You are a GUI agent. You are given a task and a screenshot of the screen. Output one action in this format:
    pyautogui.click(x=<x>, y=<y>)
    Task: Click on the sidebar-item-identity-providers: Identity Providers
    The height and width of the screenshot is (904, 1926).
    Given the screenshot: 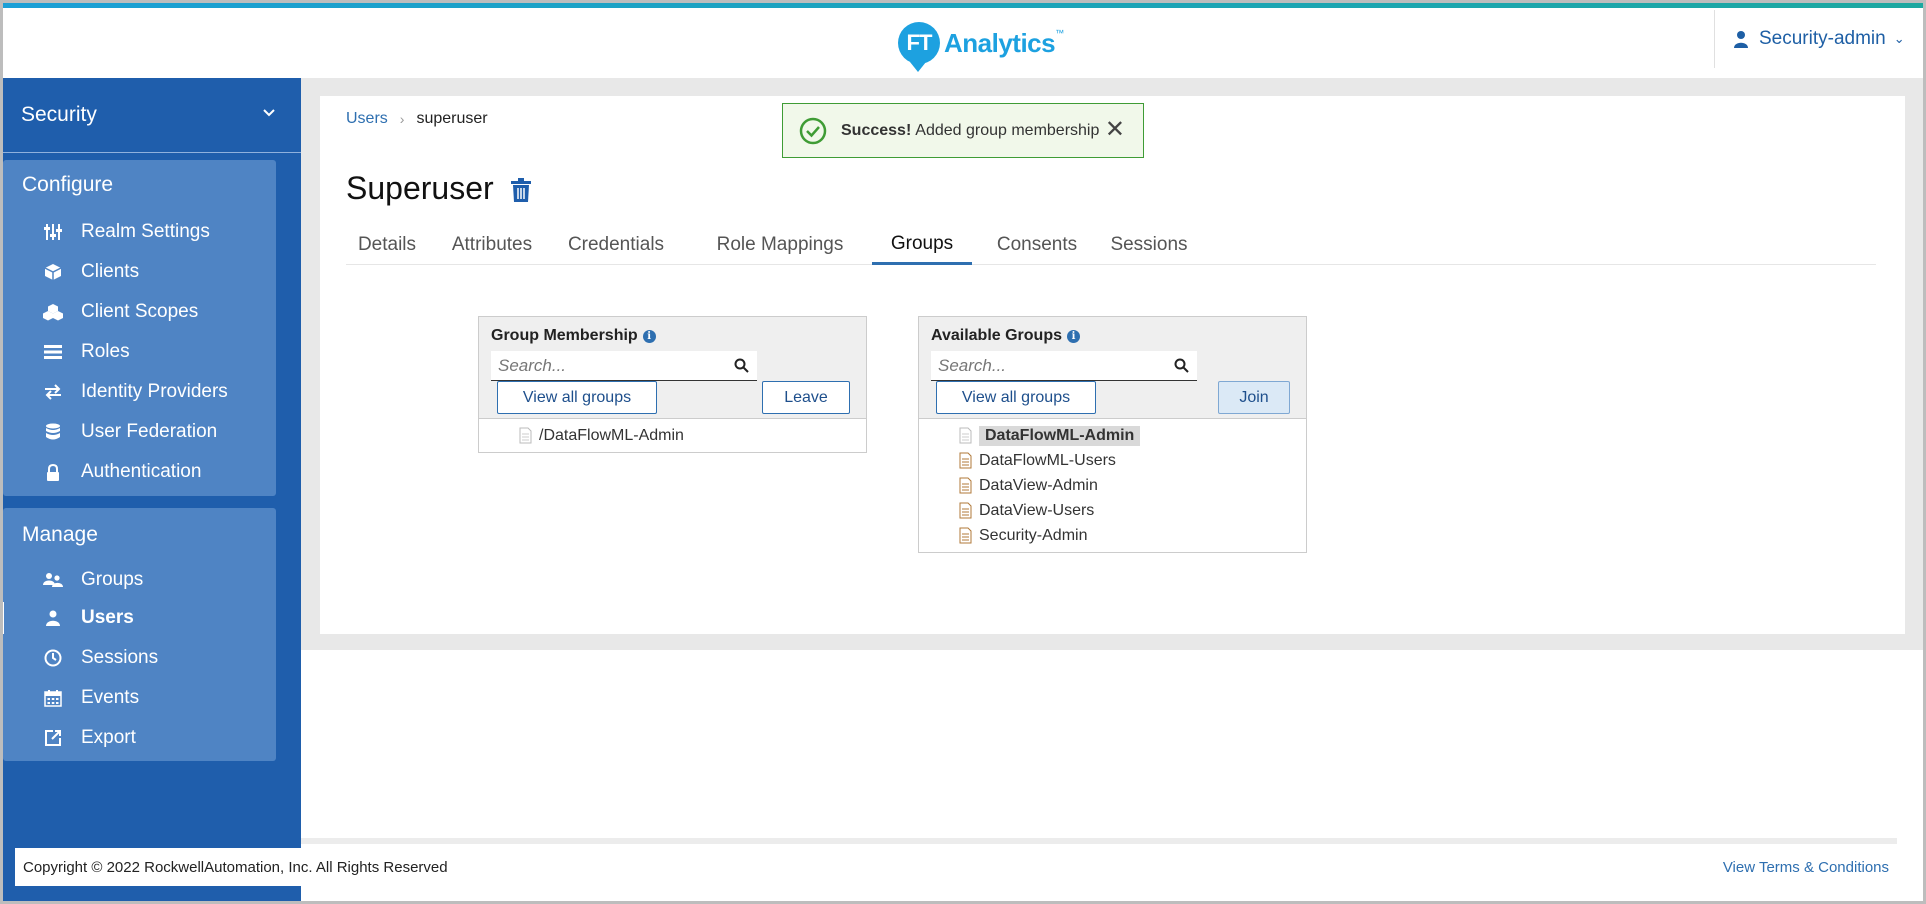 What is the action you would take?
    pyautogui.click(x=139, y=392)
    